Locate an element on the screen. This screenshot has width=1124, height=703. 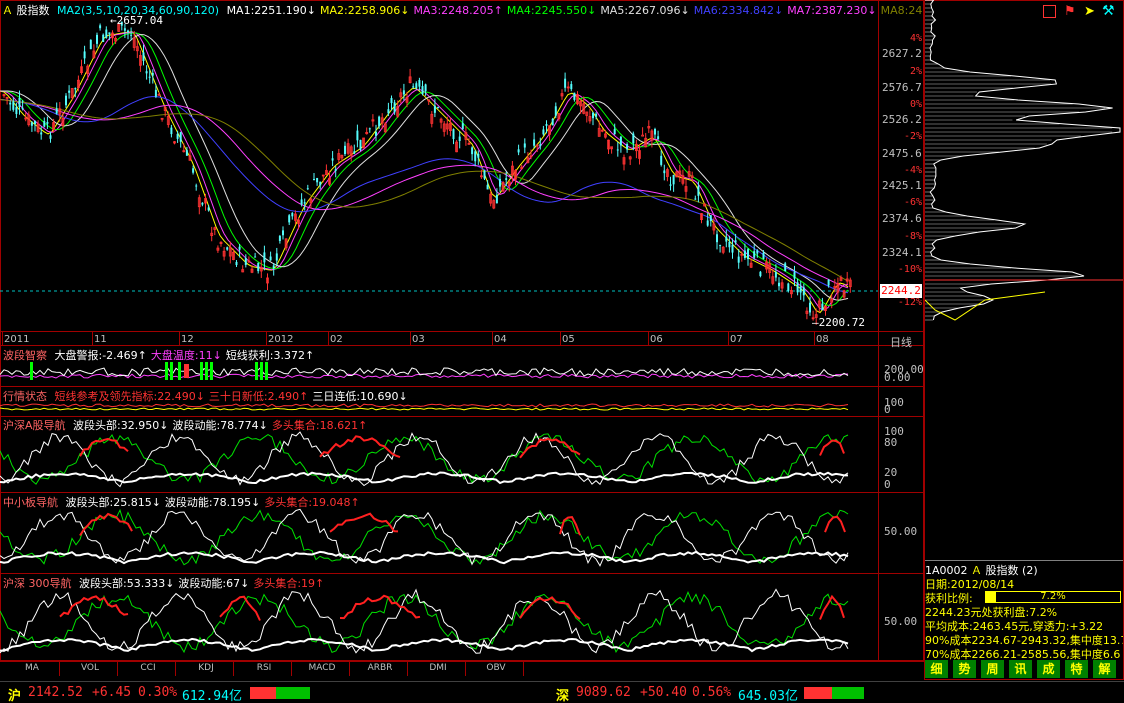
period-label: 日线 is located at coordinates (901, 342).